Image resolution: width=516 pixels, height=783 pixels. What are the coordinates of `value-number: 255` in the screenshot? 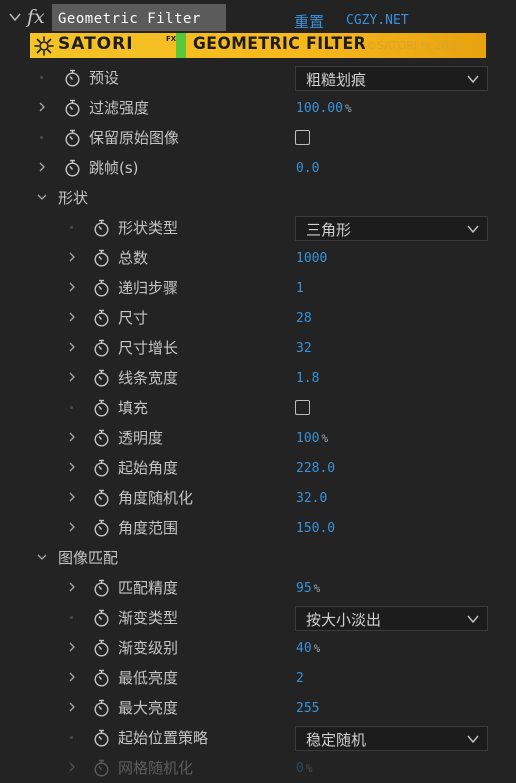 It's located at (307, 708).